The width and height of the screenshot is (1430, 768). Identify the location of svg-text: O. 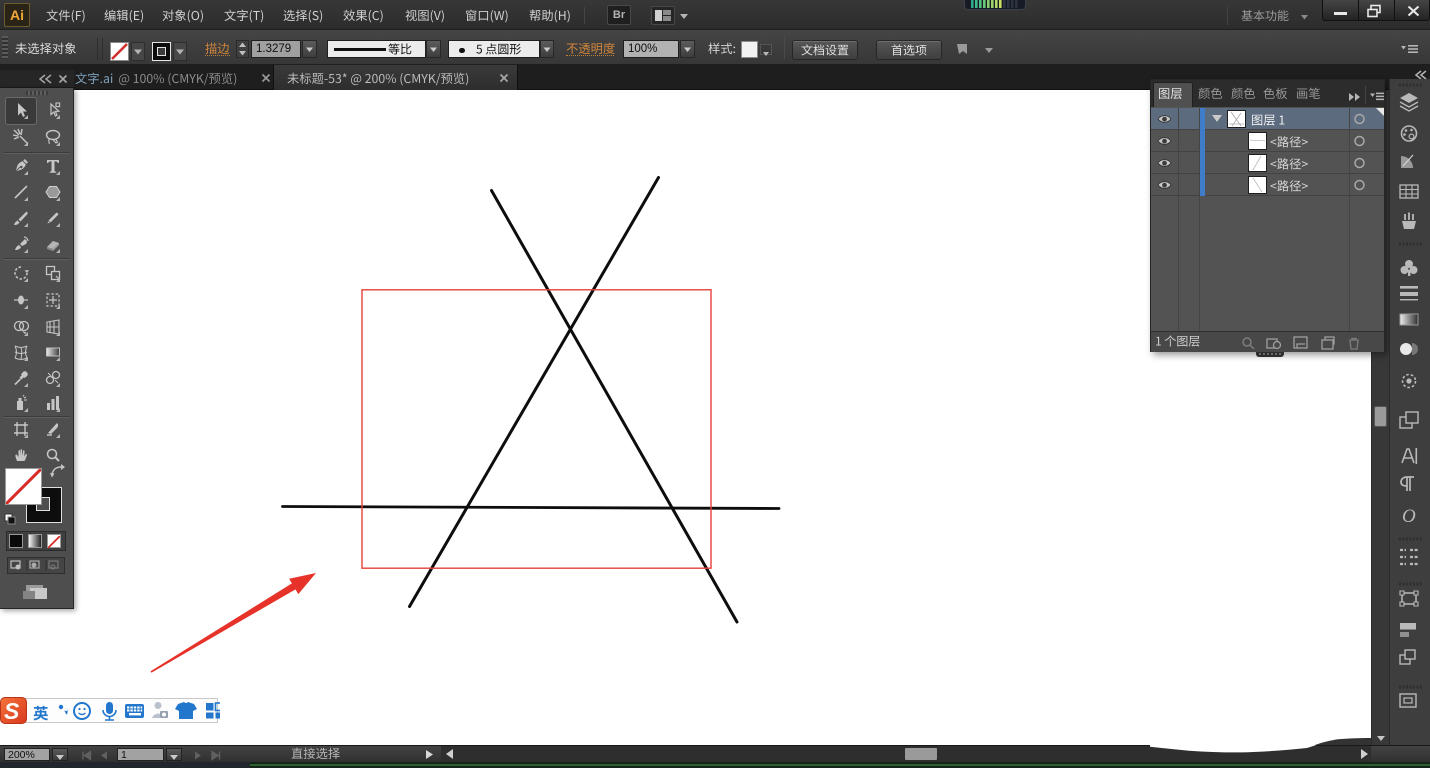
(1409, 516).